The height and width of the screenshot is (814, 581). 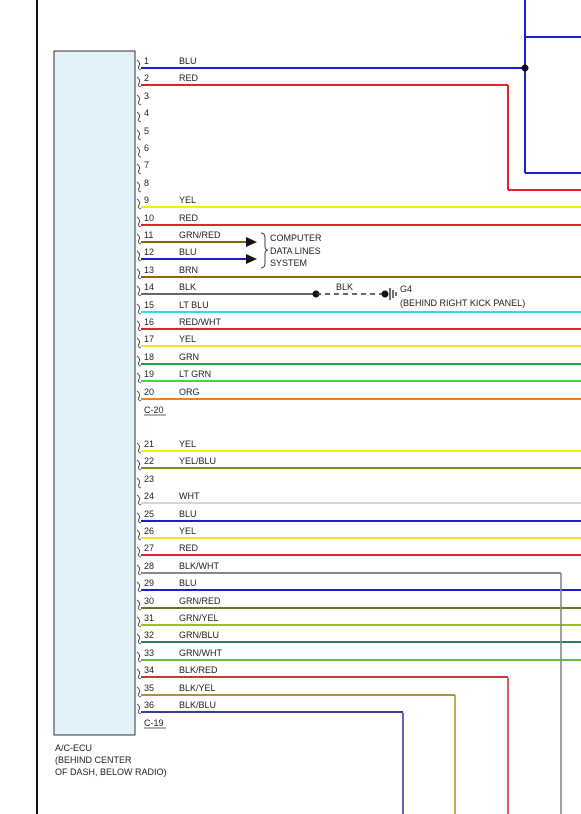 I want to click on pin-9-terminal, so click(x=139, y=204).